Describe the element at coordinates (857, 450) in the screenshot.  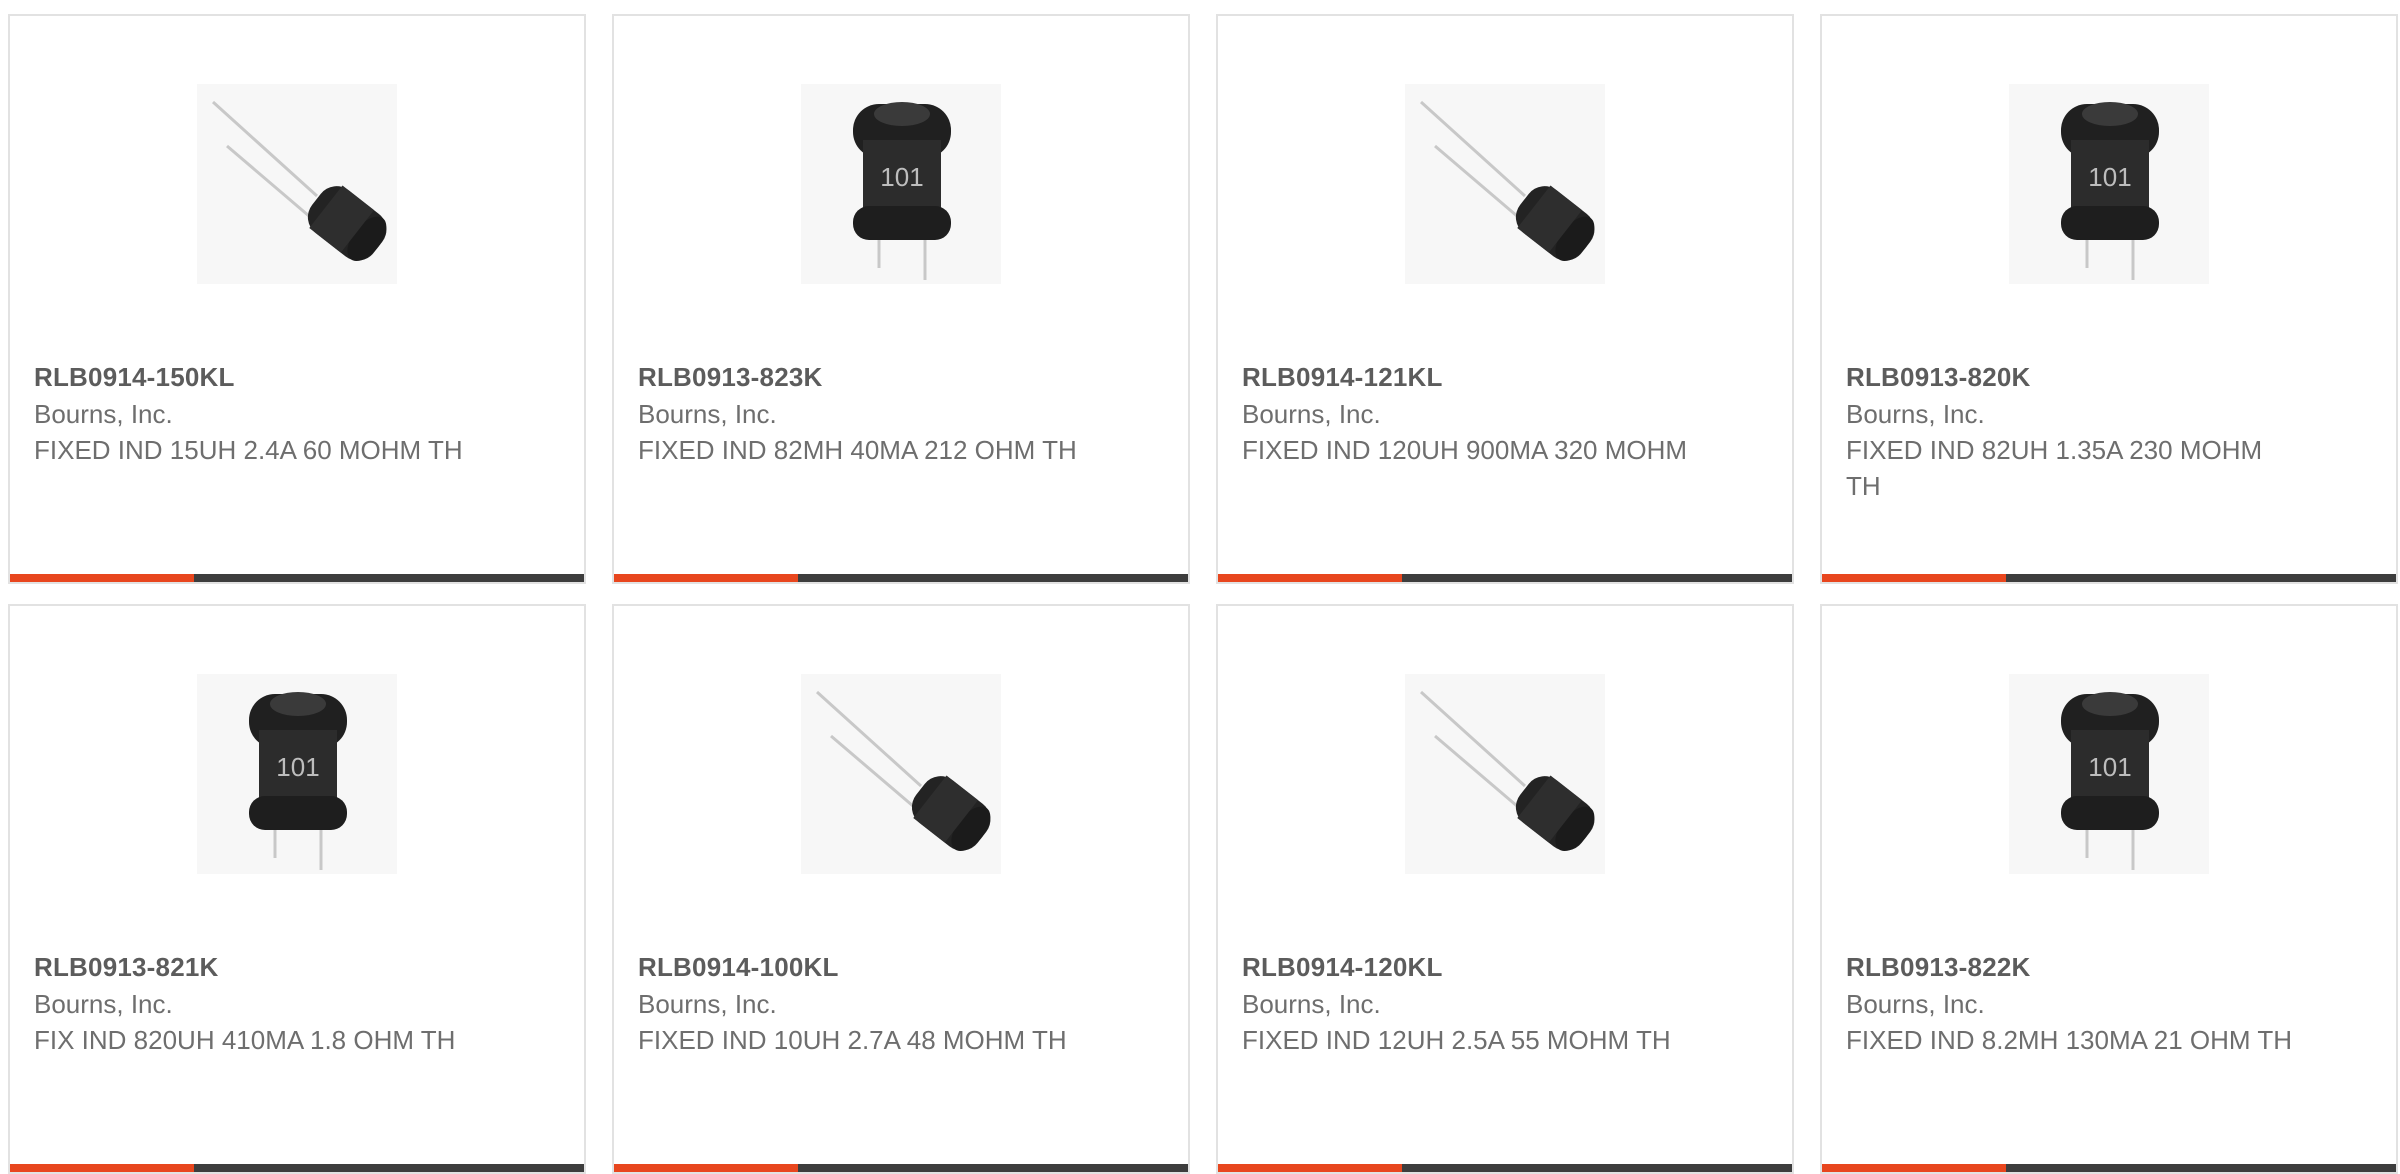
I see `description-label: FIXED IND 82MH 40MA 212 OHM TH` at that location.